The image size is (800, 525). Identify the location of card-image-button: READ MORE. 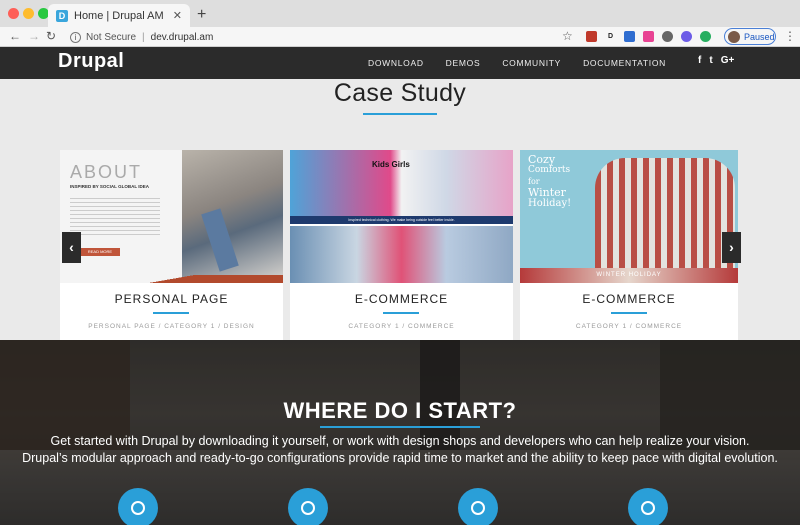
(100, 252).